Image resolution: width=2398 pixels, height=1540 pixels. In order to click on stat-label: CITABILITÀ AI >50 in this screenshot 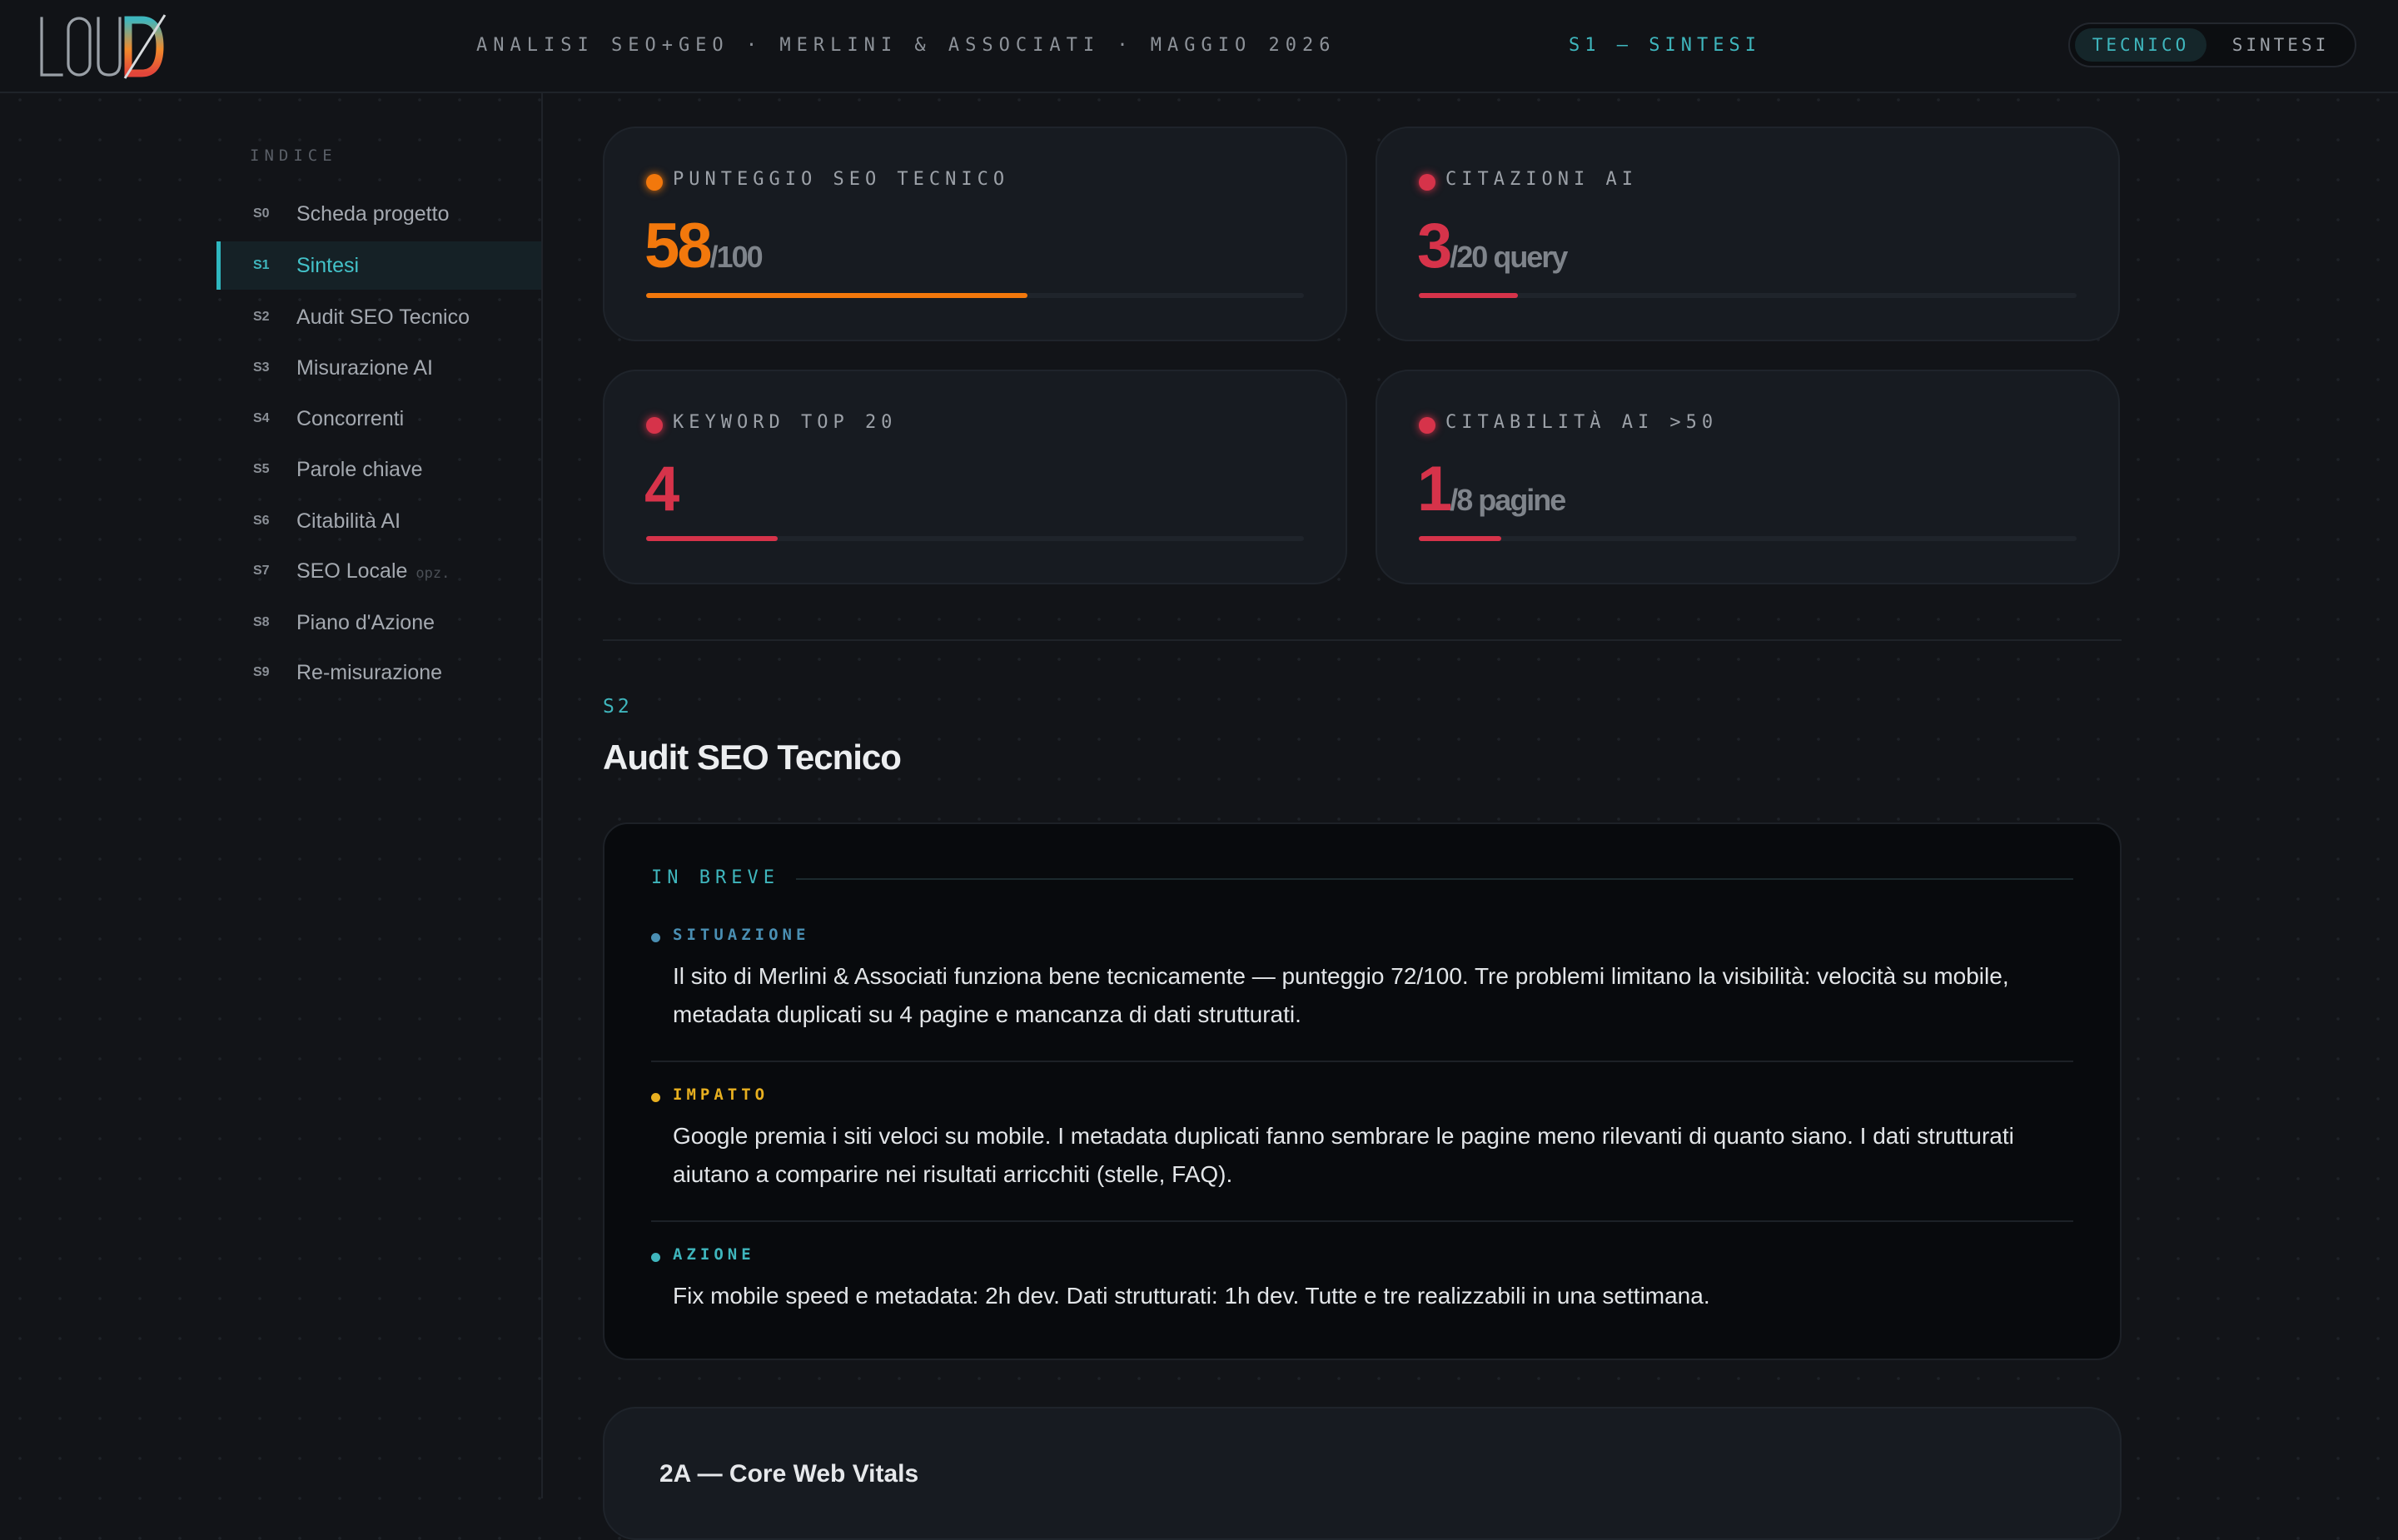, I will do `click(1582, 422)`.